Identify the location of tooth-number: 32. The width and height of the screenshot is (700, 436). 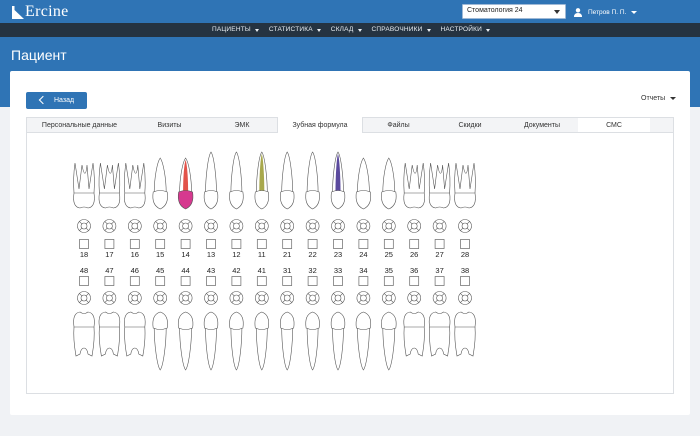
(312, 270).